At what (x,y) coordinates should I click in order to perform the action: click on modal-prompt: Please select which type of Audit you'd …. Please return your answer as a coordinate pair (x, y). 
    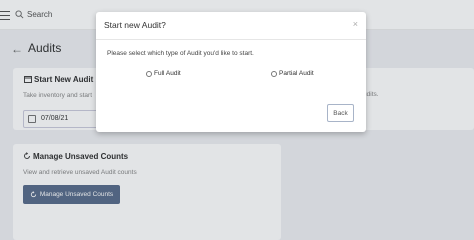
    Looking at the image, I should click on (180, 53).